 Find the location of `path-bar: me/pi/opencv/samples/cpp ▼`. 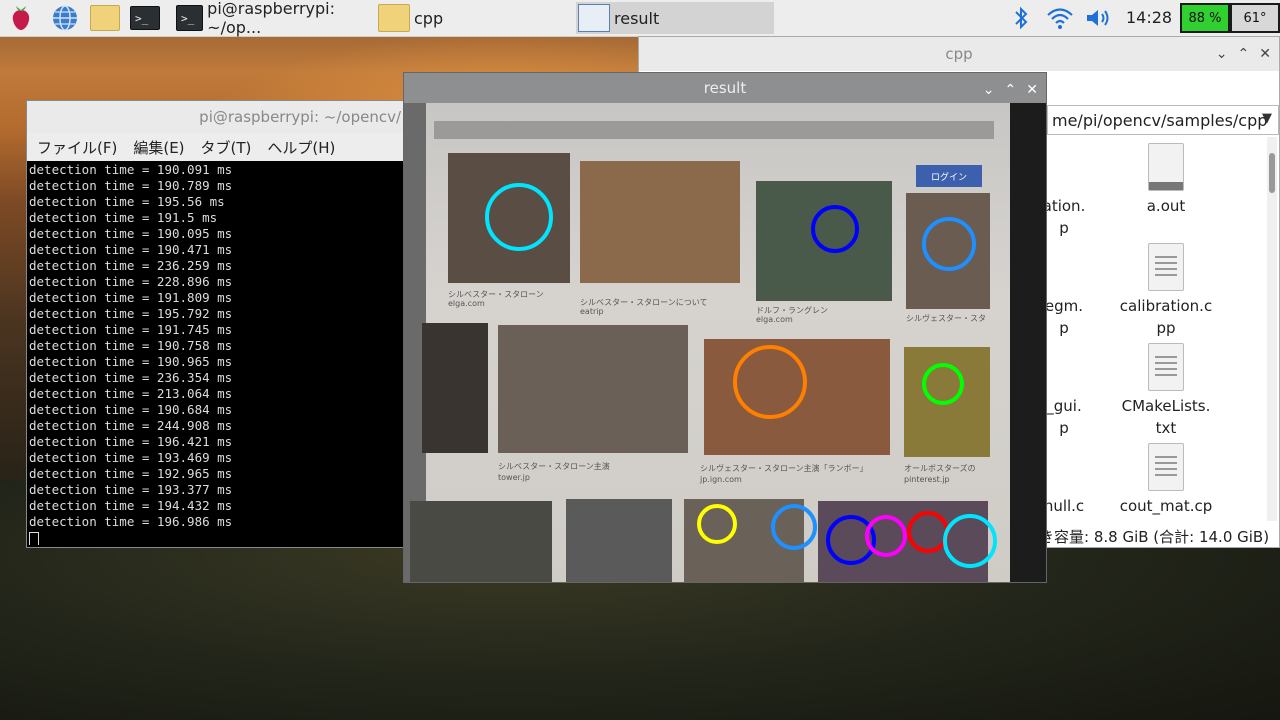

path-bar: me/pi/opencv/samples/cpp ▼ is located at coordinates (1163, 120).